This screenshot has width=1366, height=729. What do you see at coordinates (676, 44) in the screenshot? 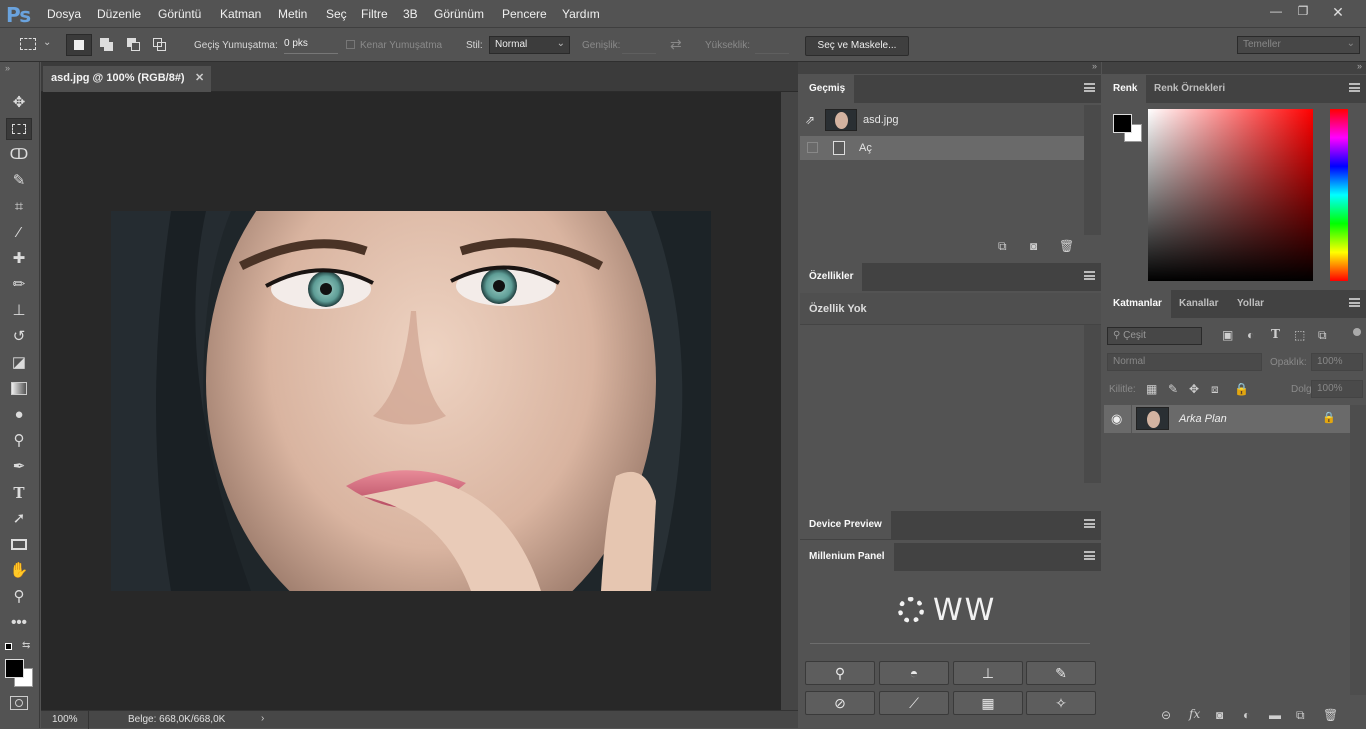
I see `swap-icon: ⇄` at bounding box center [676, 44].